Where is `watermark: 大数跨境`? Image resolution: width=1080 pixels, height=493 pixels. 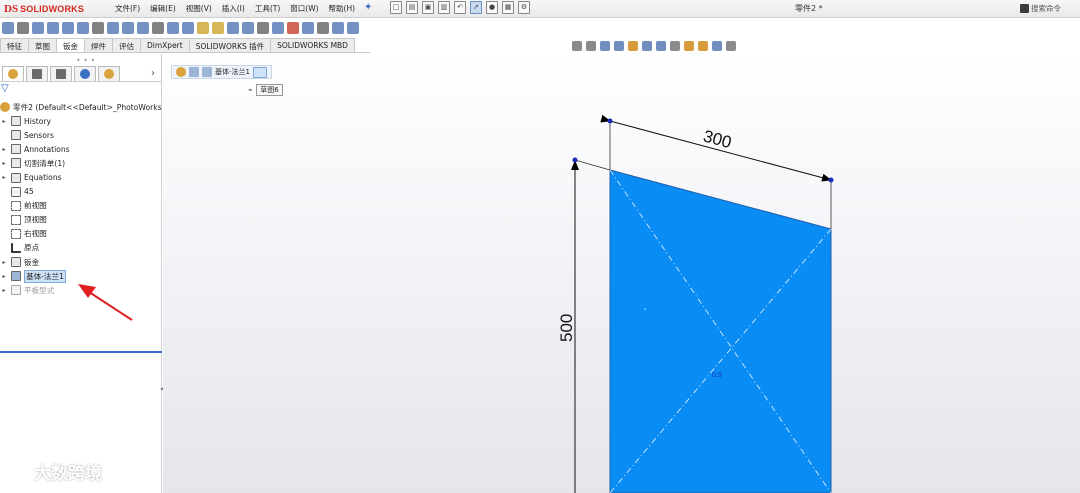
watermark: 大数跨境 is located at coordinates (55, 471).